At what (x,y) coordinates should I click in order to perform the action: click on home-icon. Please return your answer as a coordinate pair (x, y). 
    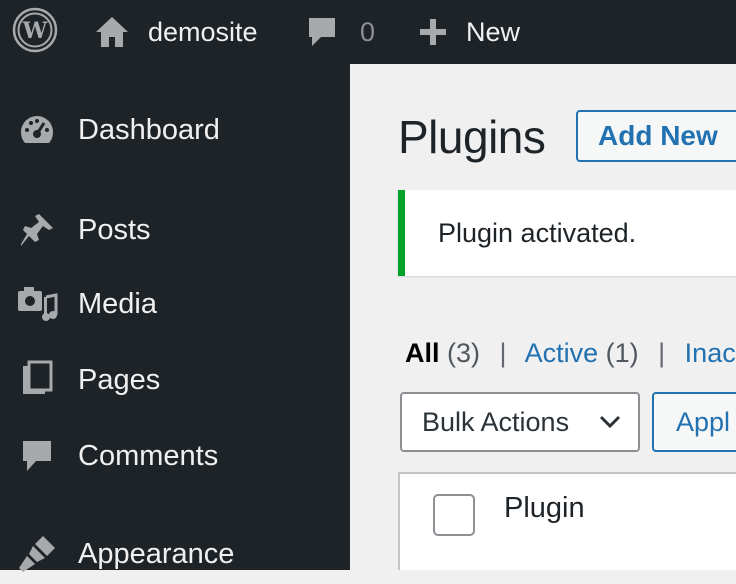
    Looking at the image, I should click on (112, 32).